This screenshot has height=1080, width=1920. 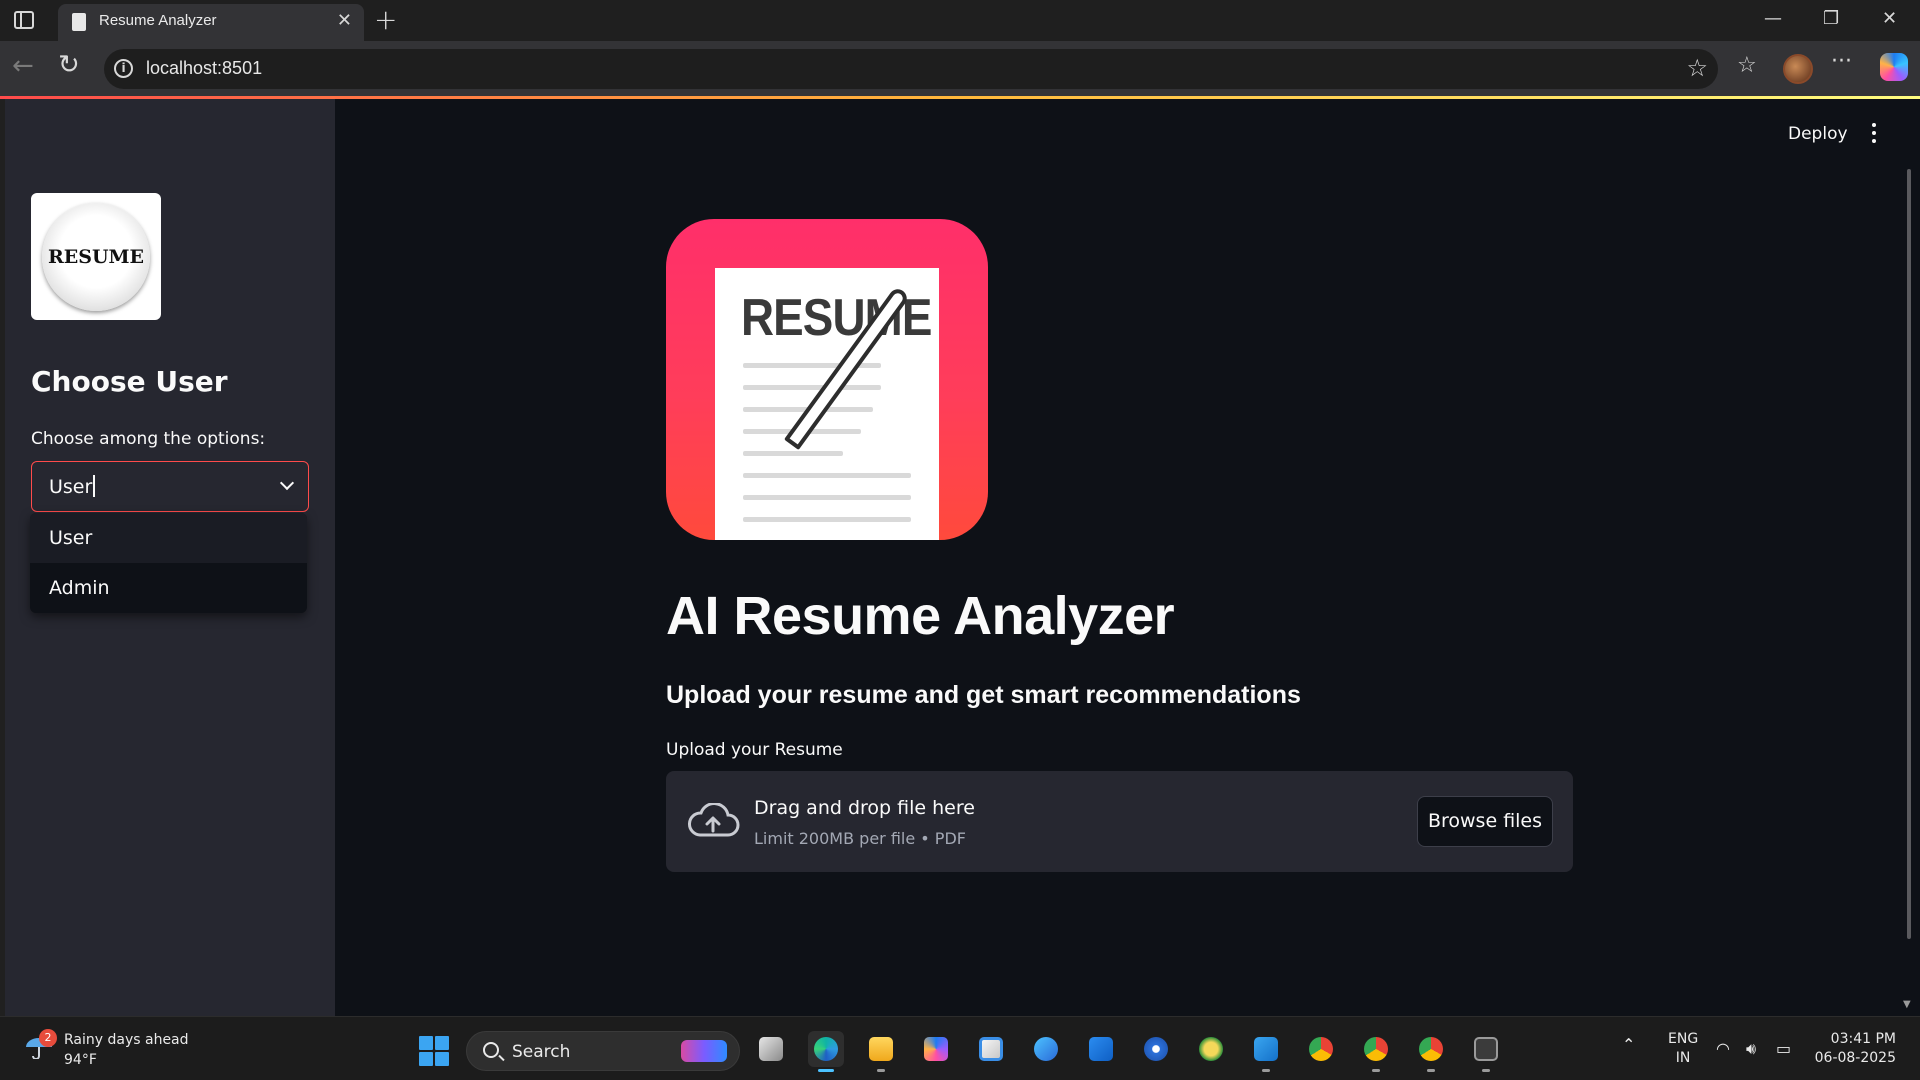 I want to click on dropzone-limit-text: Limit 200MB per file • PDF, so click(x=860, y=838).